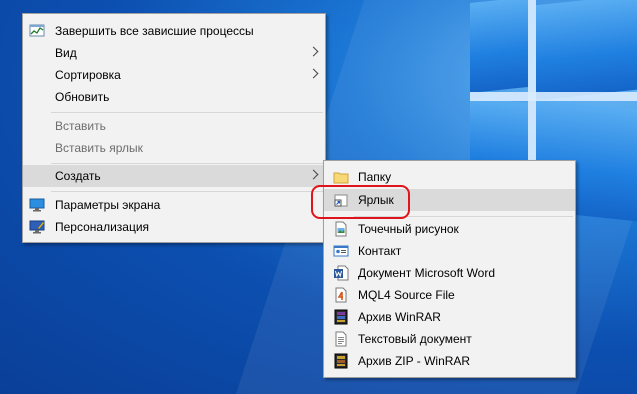  I want to click on windows-logo-pane-top-right, so click(586, 50).